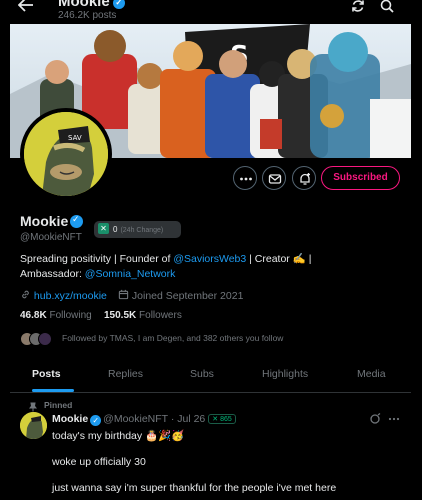 The width and height of the screenshot is (422, 500). I want to click on tab-replies: Replies, so click(125, 374).